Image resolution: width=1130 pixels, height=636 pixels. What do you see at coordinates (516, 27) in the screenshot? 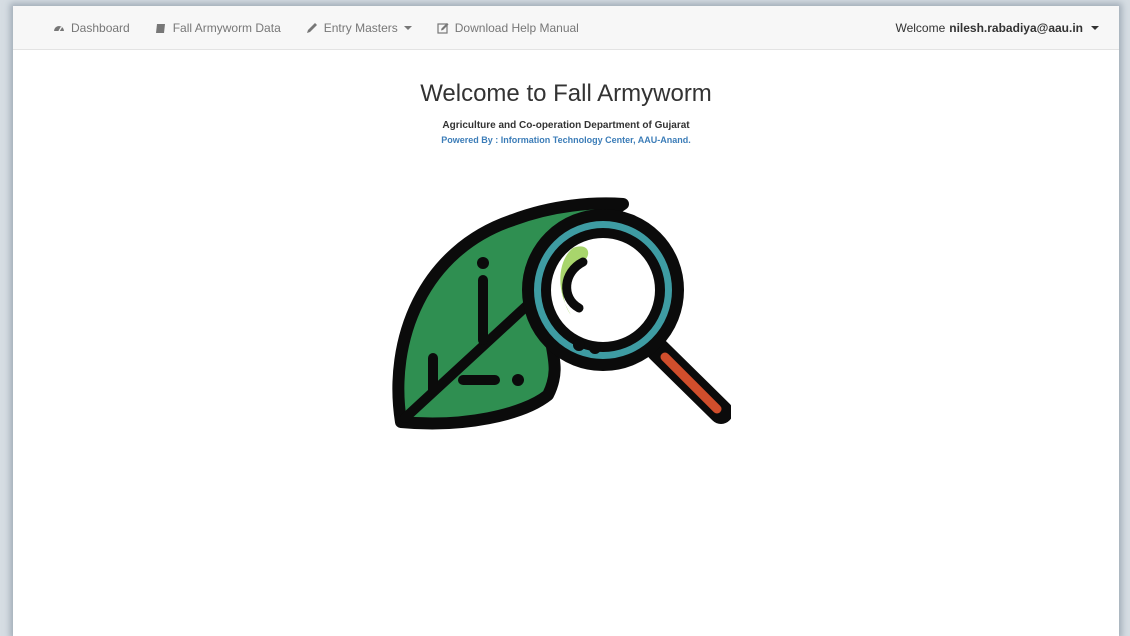
I see `nav-download-help-manual-label: Download Help Manual` at bounding box center [516, 27].